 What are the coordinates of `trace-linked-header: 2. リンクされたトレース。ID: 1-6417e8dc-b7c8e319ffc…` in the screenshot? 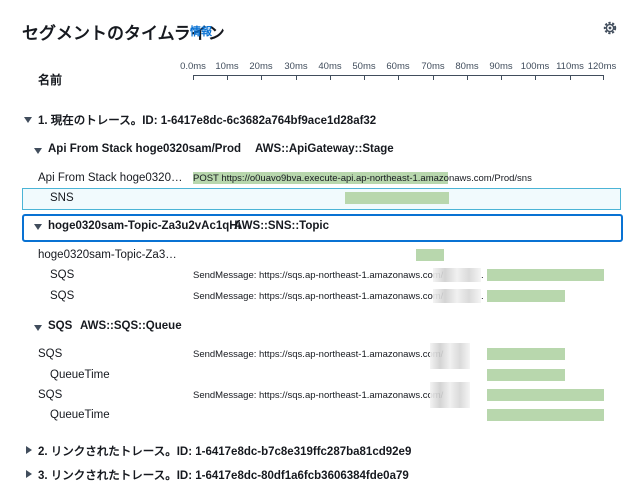 It's located at (224, 451).